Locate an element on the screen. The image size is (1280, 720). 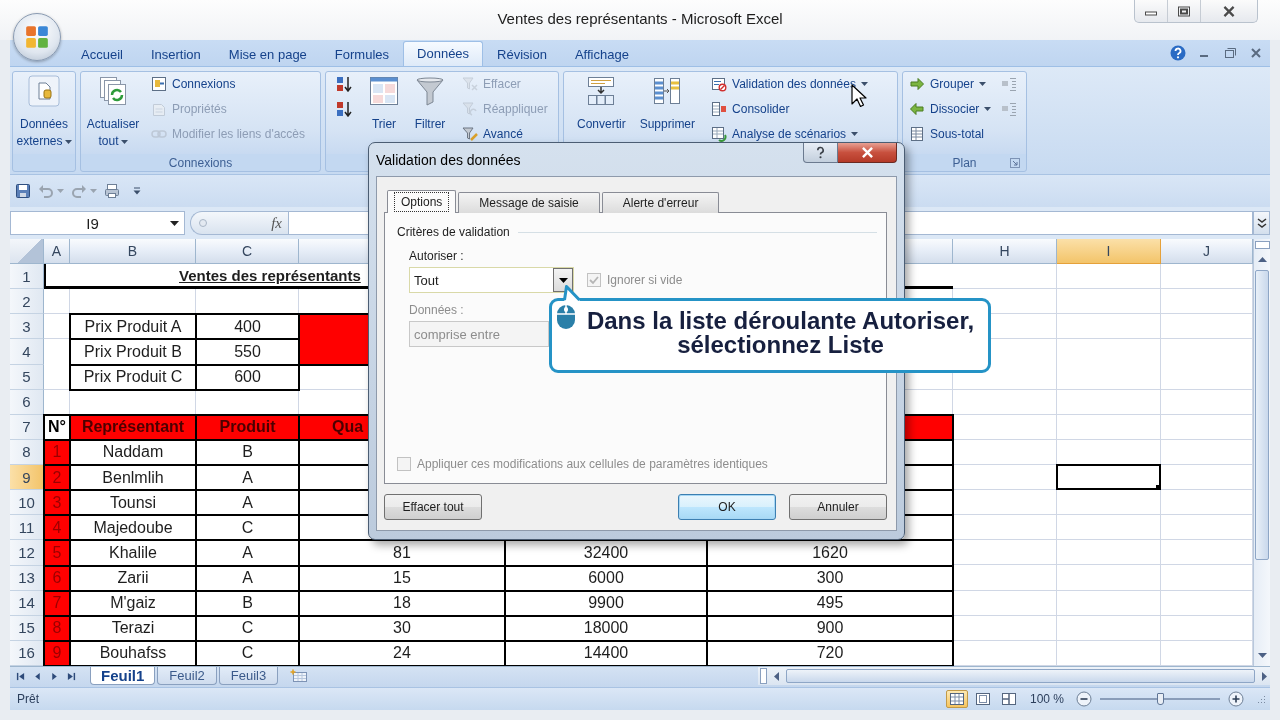
row-header: 3 is located at coordinates (27, 327).